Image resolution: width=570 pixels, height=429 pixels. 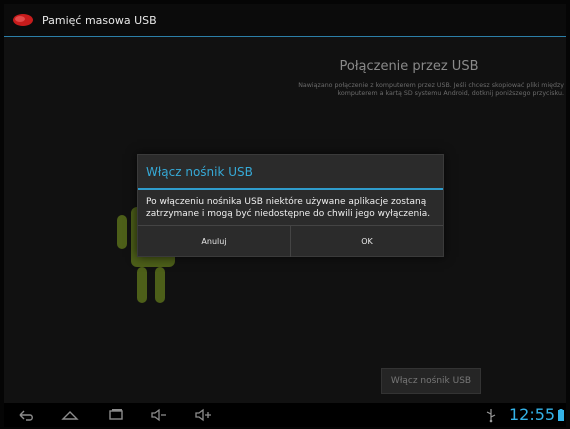 What do you see at coordinates (409, 66) in the screenshot?
I see `usb-connection-title: Połączenie przez USB` at bounding box center [409, 66].